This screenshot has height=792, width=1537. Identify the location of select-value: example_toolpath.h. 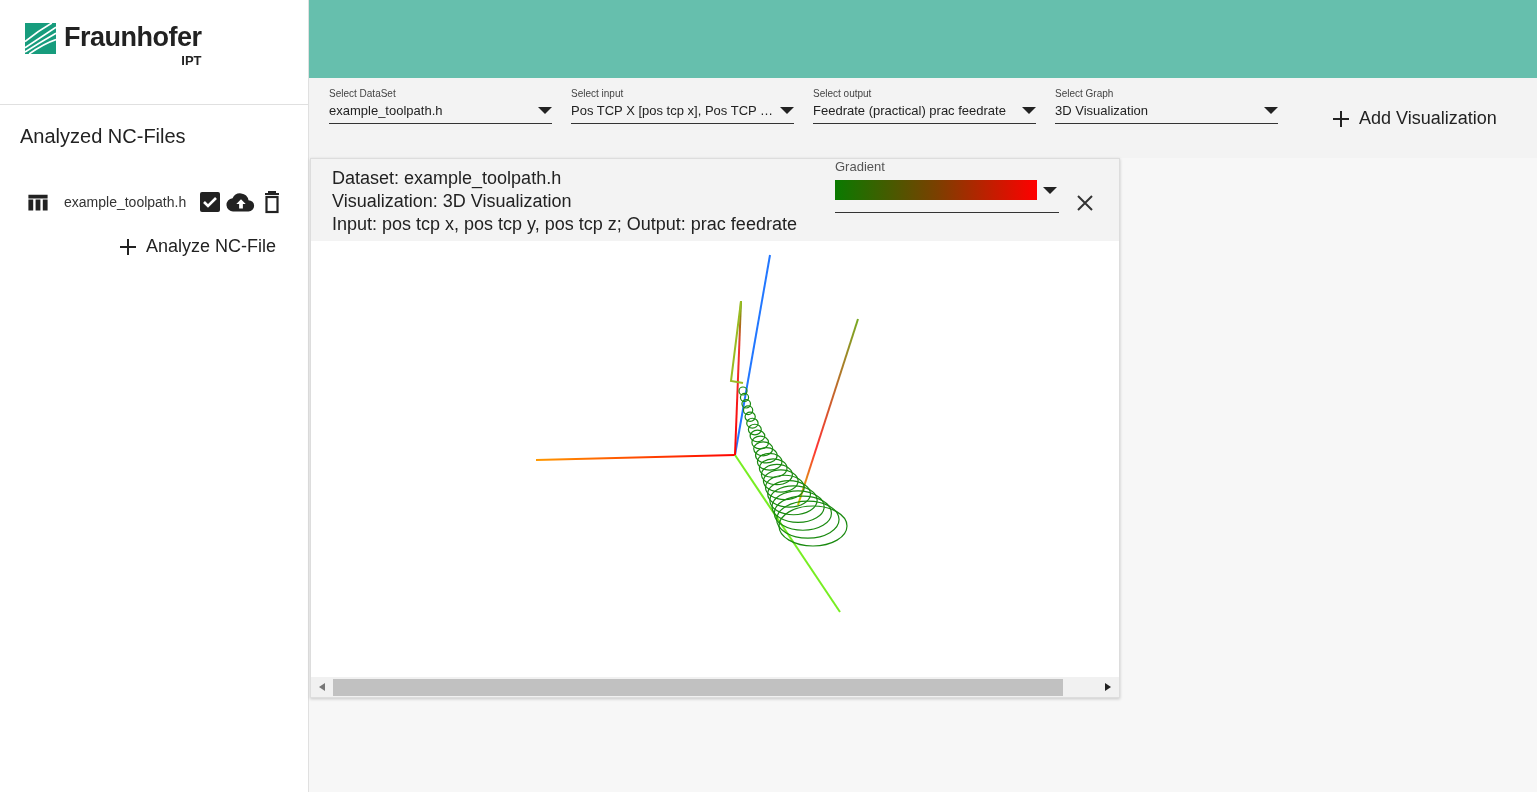
(386, 110).